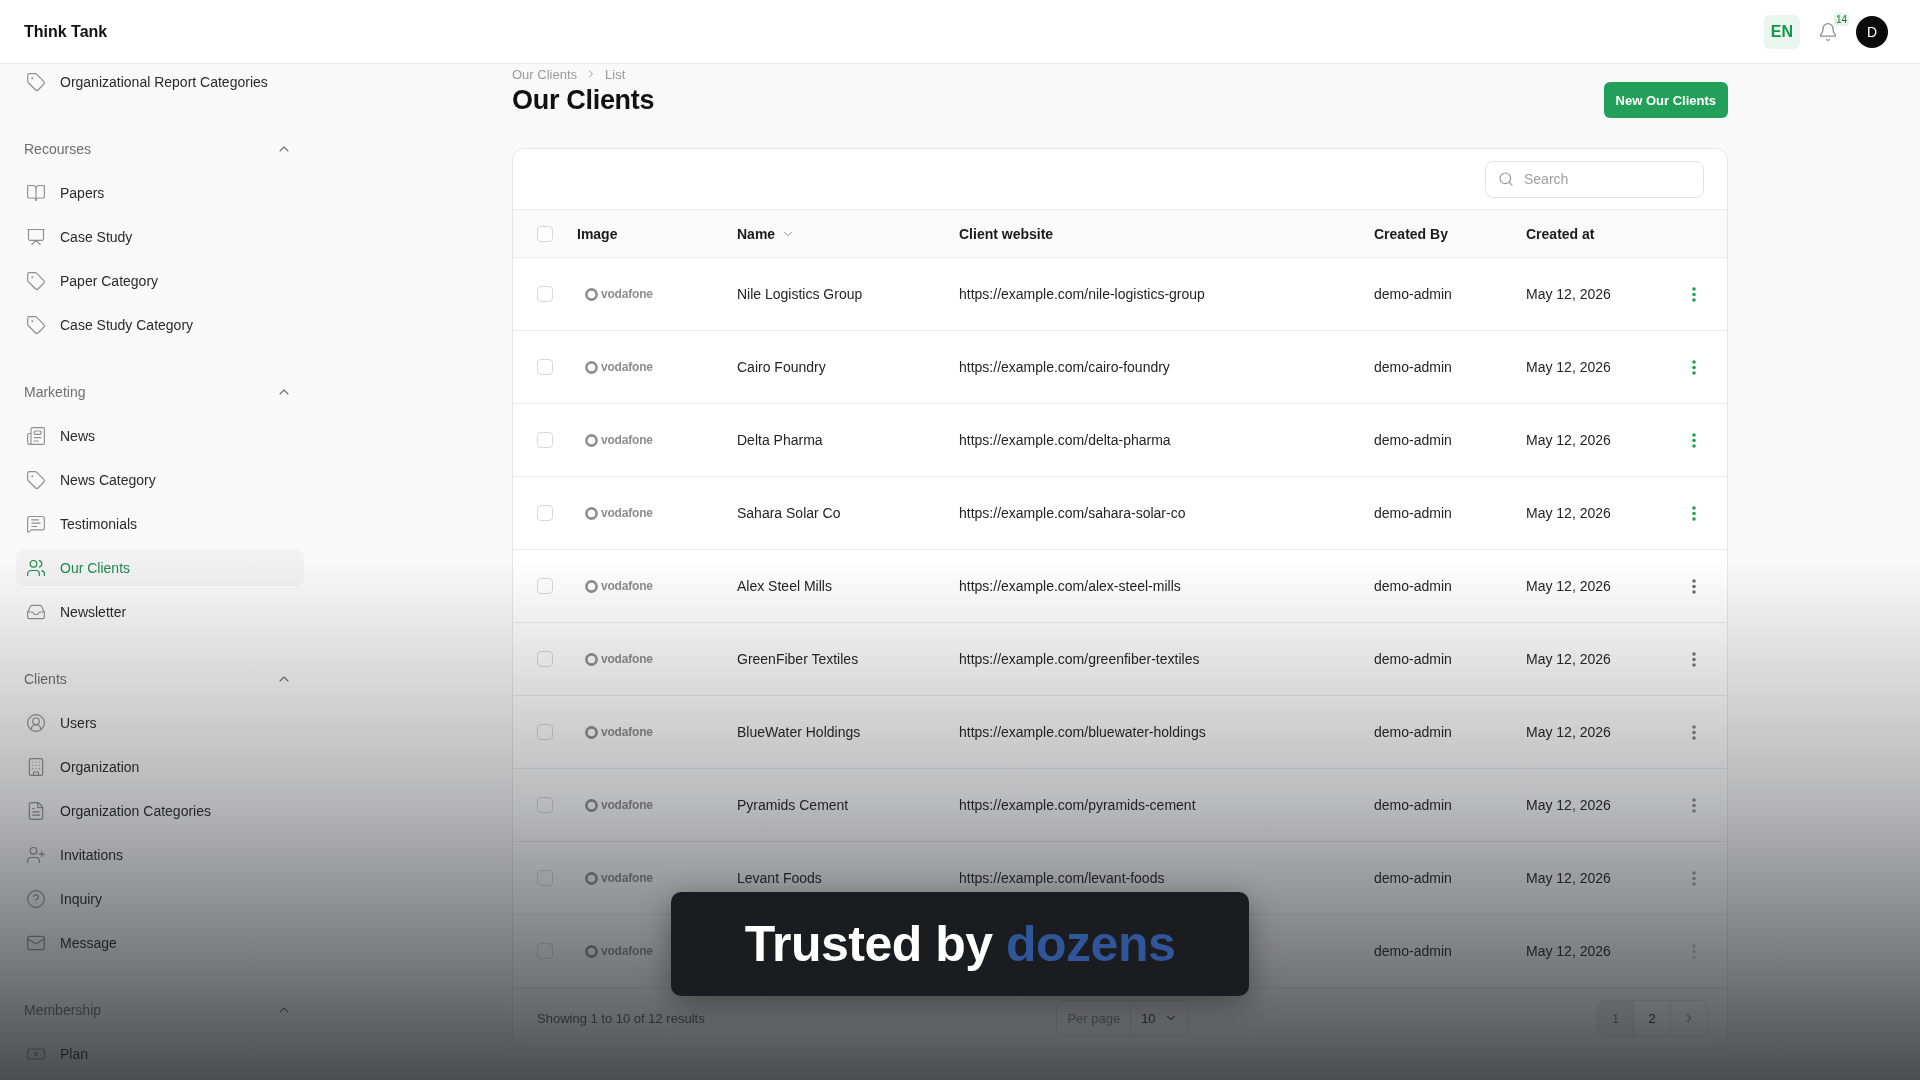 The height and width of the screenshot is (1080, 1920). Describe the element at coordinates (160, 524) in the screenshot. I see `sidebar-item: Testimonials` at that location.